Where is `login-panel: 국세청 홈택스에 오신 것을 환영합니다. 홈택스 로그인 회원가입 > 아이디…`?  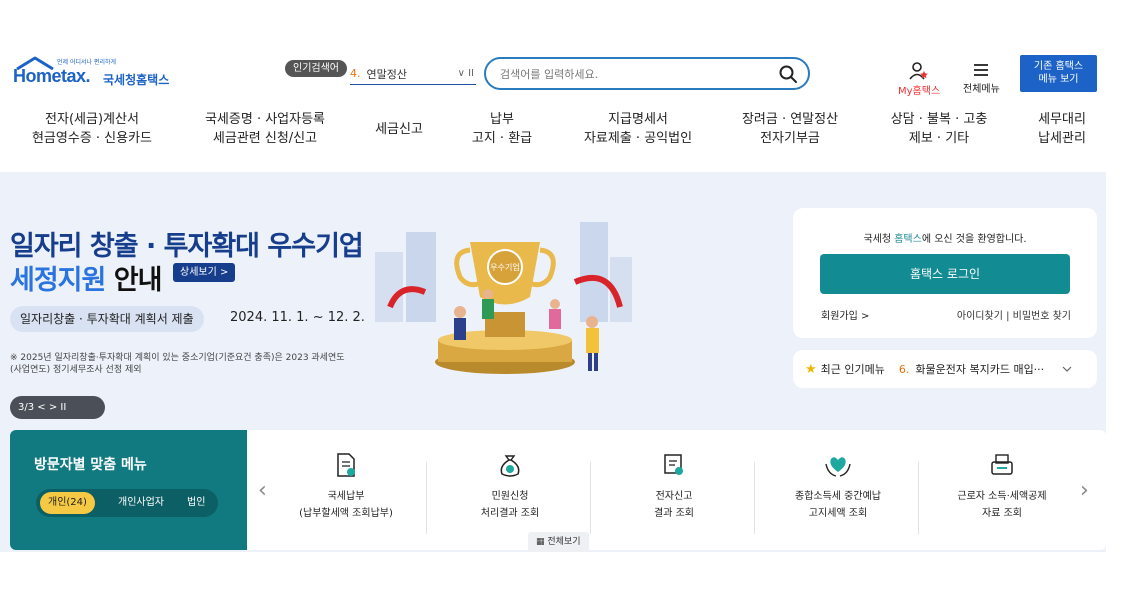 login-panel: 국세청 홈택스에 오신 것을 환영합니다. 홈택스 로그인 회원가입 > 아이디… is located at coordinates (945, 273).